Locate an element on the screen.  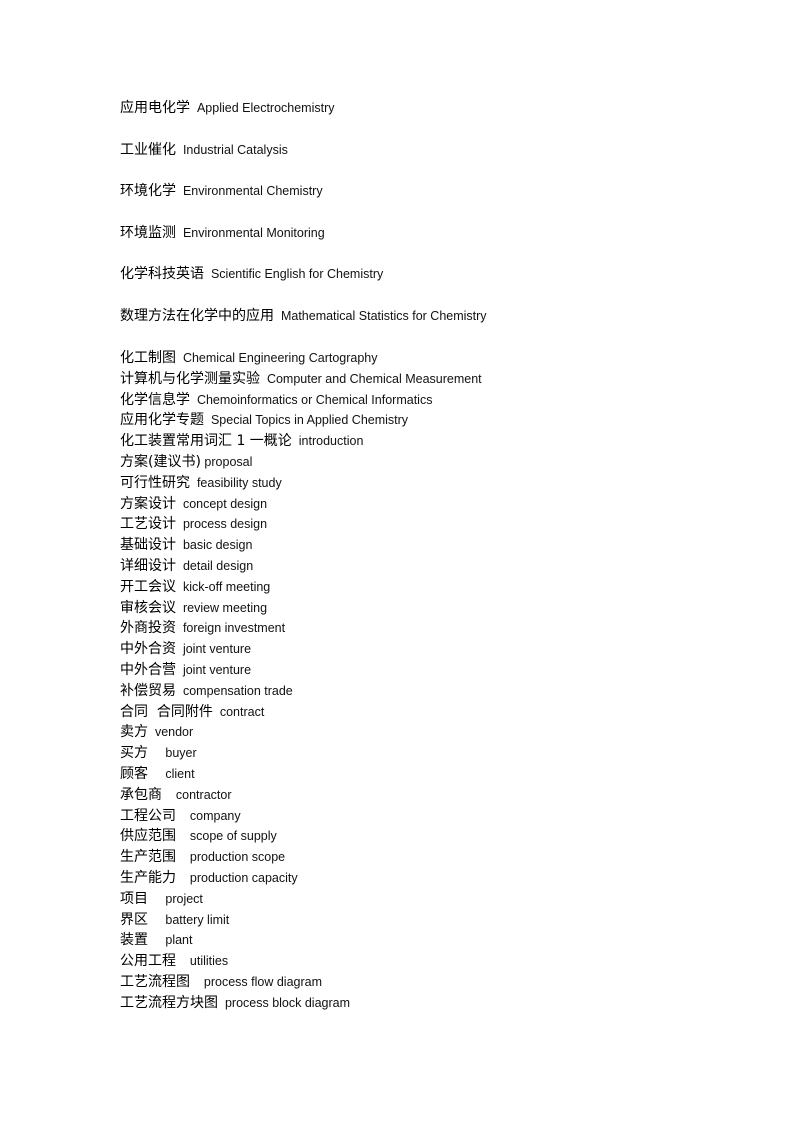
glossary-entry: 外商投资 foreign investment is located at coordinates (202, 627).